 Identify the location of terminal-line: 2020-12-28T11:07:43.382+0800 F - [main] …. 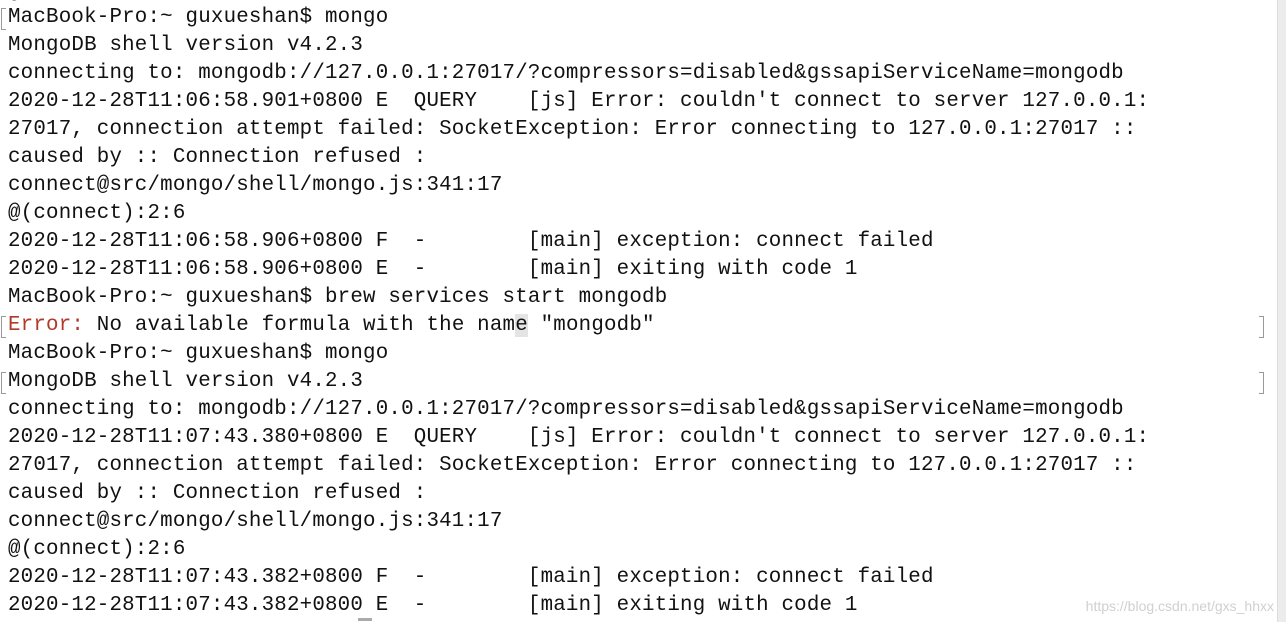
(471, 577).